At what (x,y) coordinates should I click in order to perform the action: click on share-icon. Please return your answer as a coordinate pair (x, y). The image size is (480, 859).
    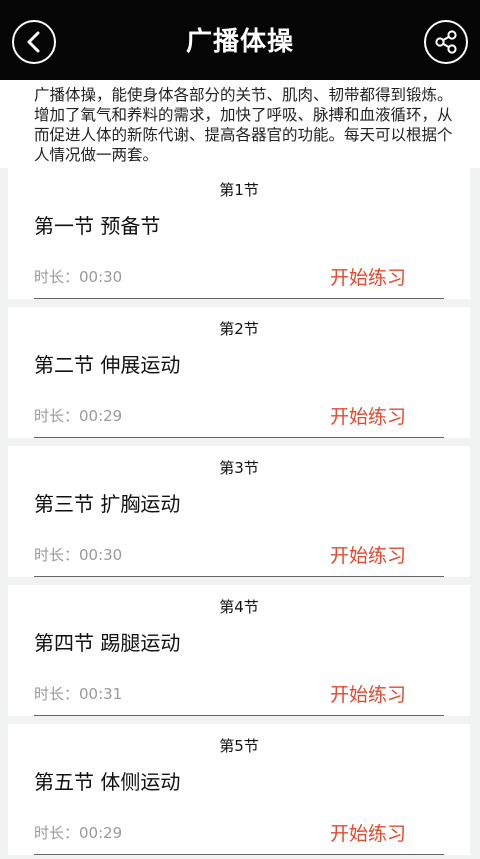
    Looking at the image, I should click on (446, 42).